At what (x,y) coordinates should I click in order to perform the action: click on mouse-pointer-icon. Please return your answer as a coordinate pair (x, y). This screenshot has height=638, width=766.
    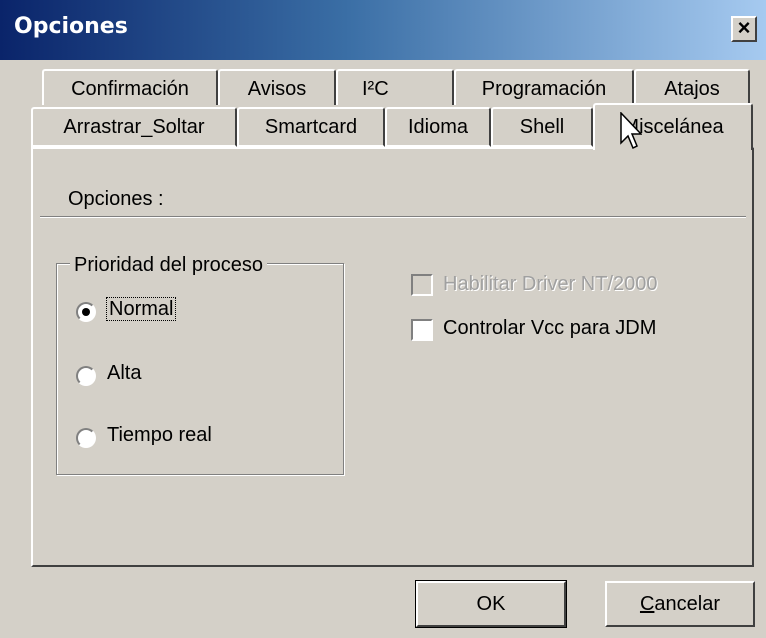
    Looking at the image, I should click on (631, 131).